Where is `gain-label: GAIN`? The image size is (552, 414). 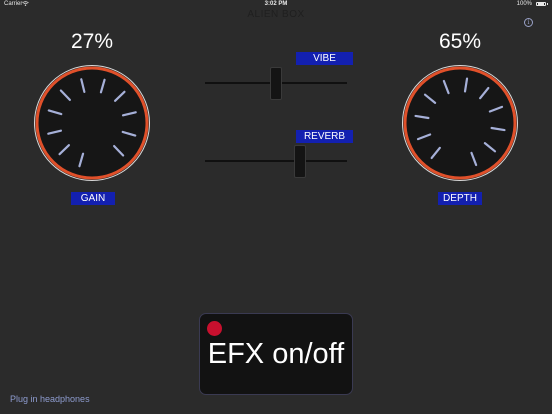
gain-label: GAIN is located at coordinates (93, 198).